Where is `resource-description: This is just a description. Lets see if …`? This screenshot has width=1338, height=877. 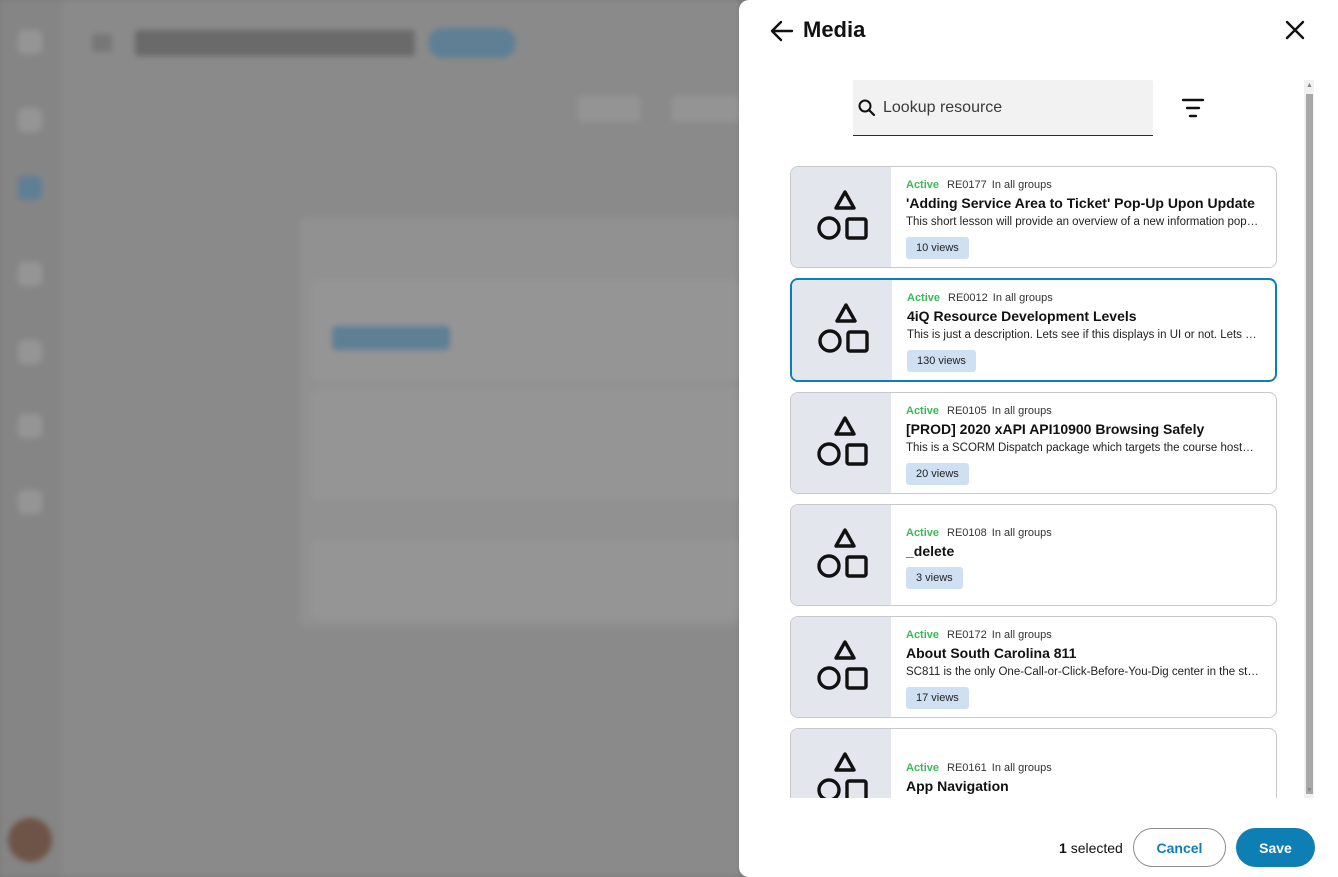 resource-description: This is just a description. Lets see if … is located at coordinates (1083, 335).